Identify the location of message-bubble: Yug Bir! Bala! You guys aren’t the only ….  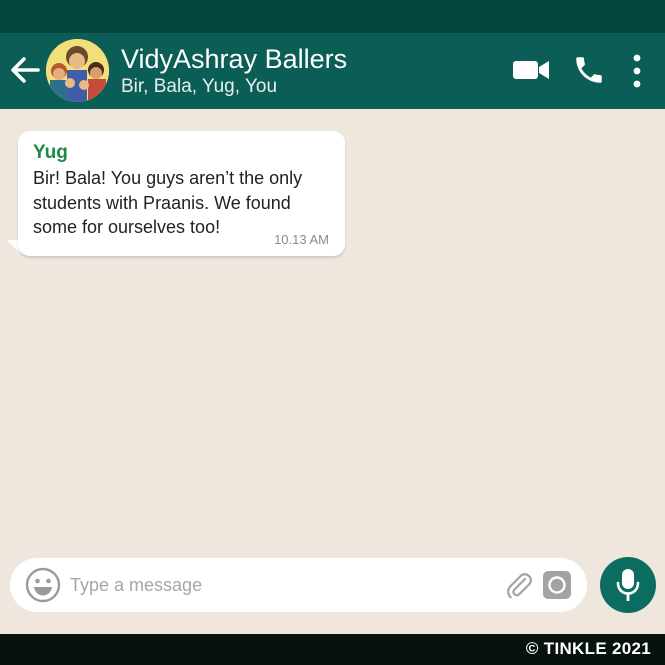
(181, 193).